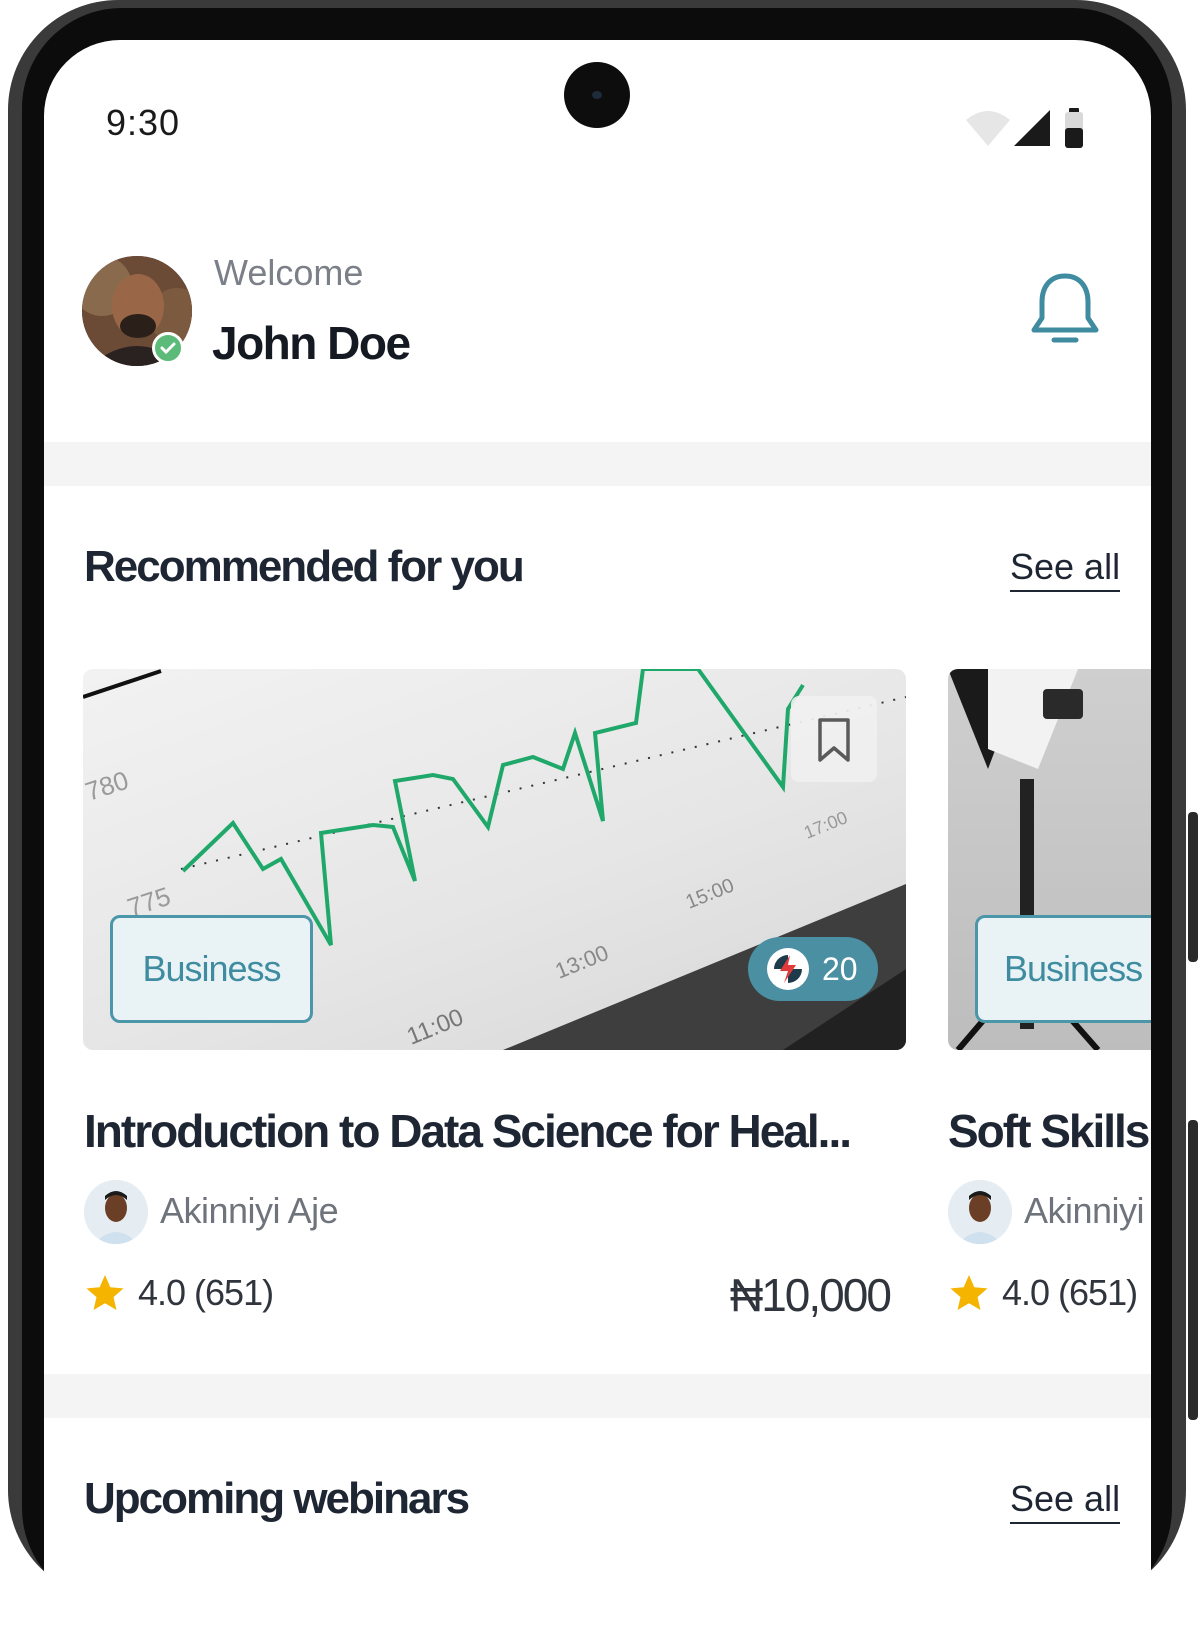 This screenshot has height=1640, width=1203. Describe the element at coordinates (1084, 1210) in the screenshot. I see `instructor-name: Akinniyi` at that location.